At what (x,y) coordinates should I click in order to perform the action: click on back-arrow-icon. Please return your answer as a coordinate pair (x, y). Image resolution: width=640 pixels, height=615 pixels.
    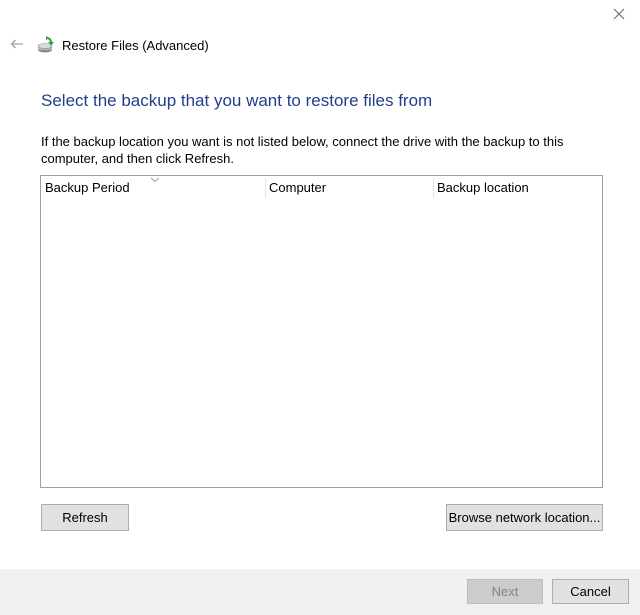
    Looking at the image, I should click on (16, 44).